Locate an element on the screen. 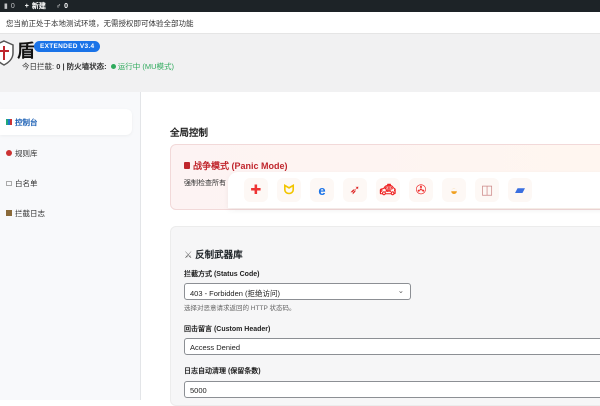 Image resolution: width=600 pixels, height=406 pixels. app-dock-overlay: ✚ ᗢ e ➶ 🚕︎ ✇ ◒ ◫ ▰ is located at coordinates (414, 190).